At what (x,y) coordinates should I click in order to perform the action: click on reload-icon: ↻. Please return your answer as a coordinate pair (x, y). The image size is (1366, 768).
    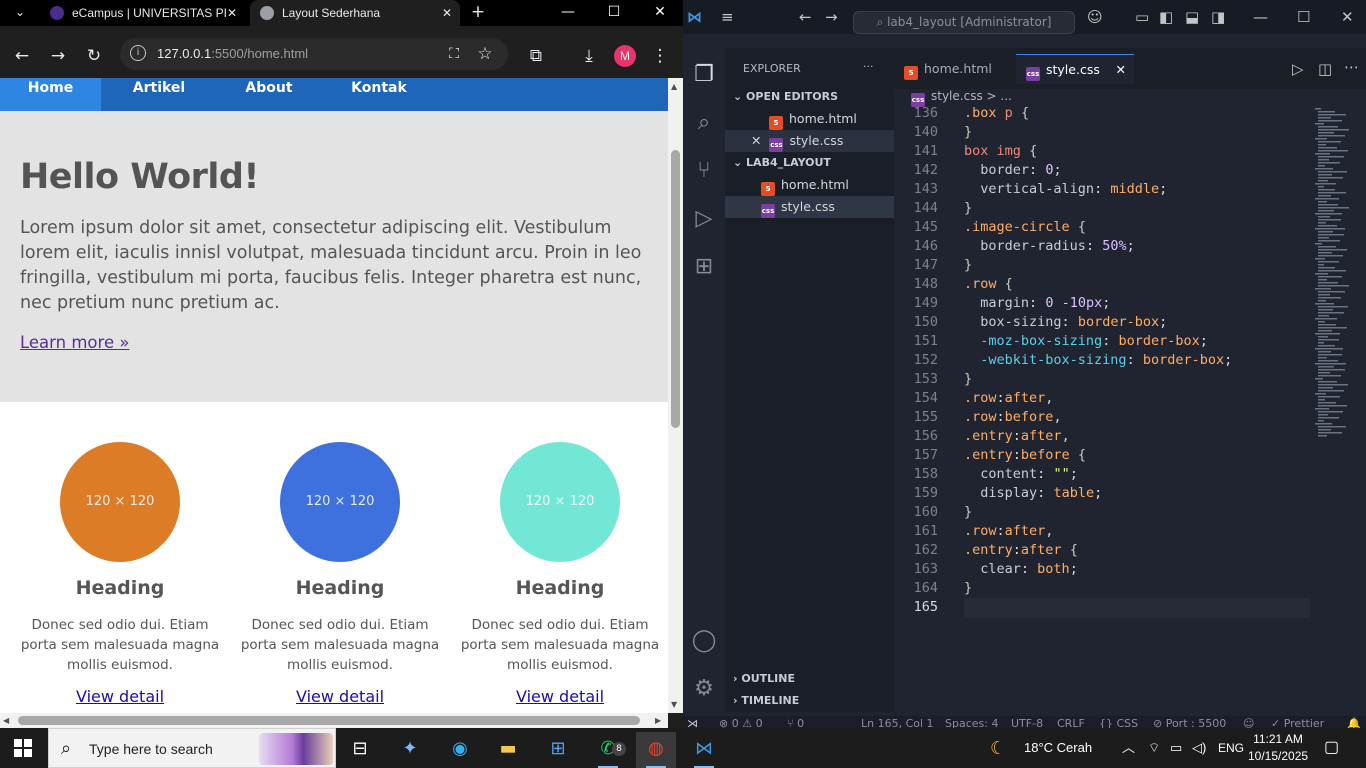
    Looking at the image, I should click on (94, 56).